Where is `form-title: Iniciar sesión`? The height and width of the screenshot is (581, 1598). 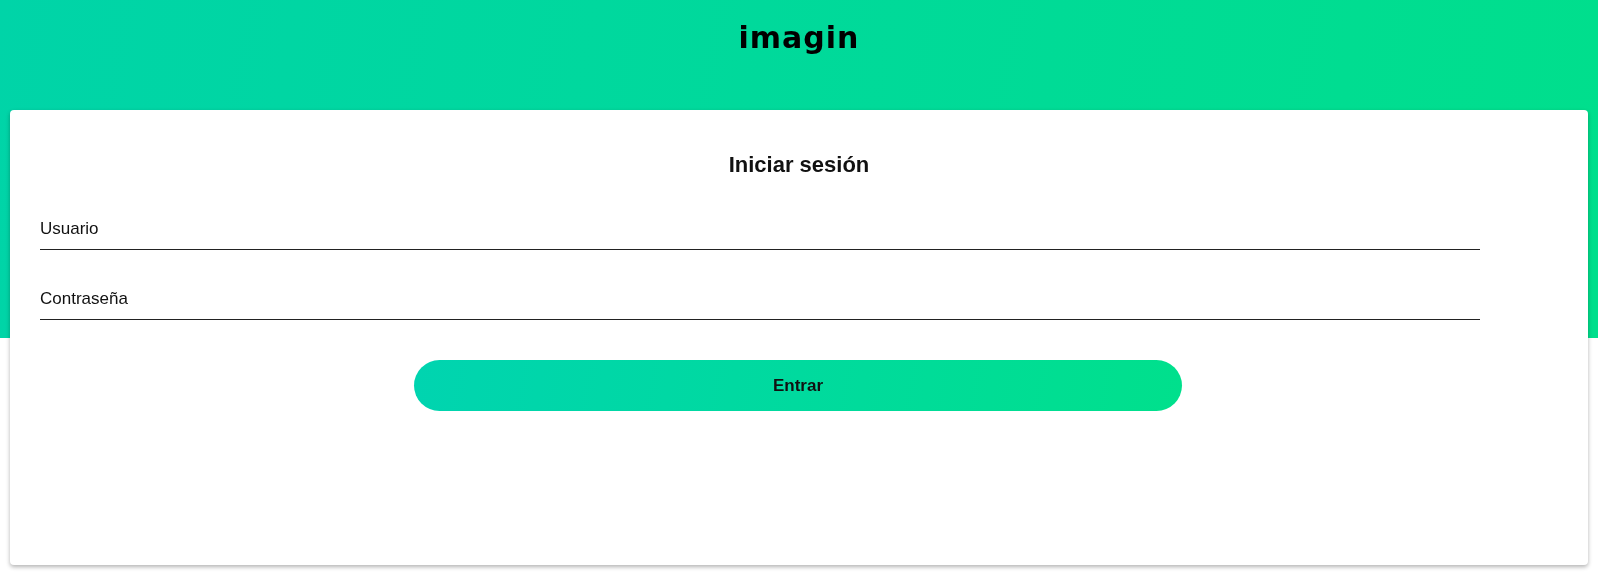
form-title: Iniciar sesión is located at coordinates (799, 165).